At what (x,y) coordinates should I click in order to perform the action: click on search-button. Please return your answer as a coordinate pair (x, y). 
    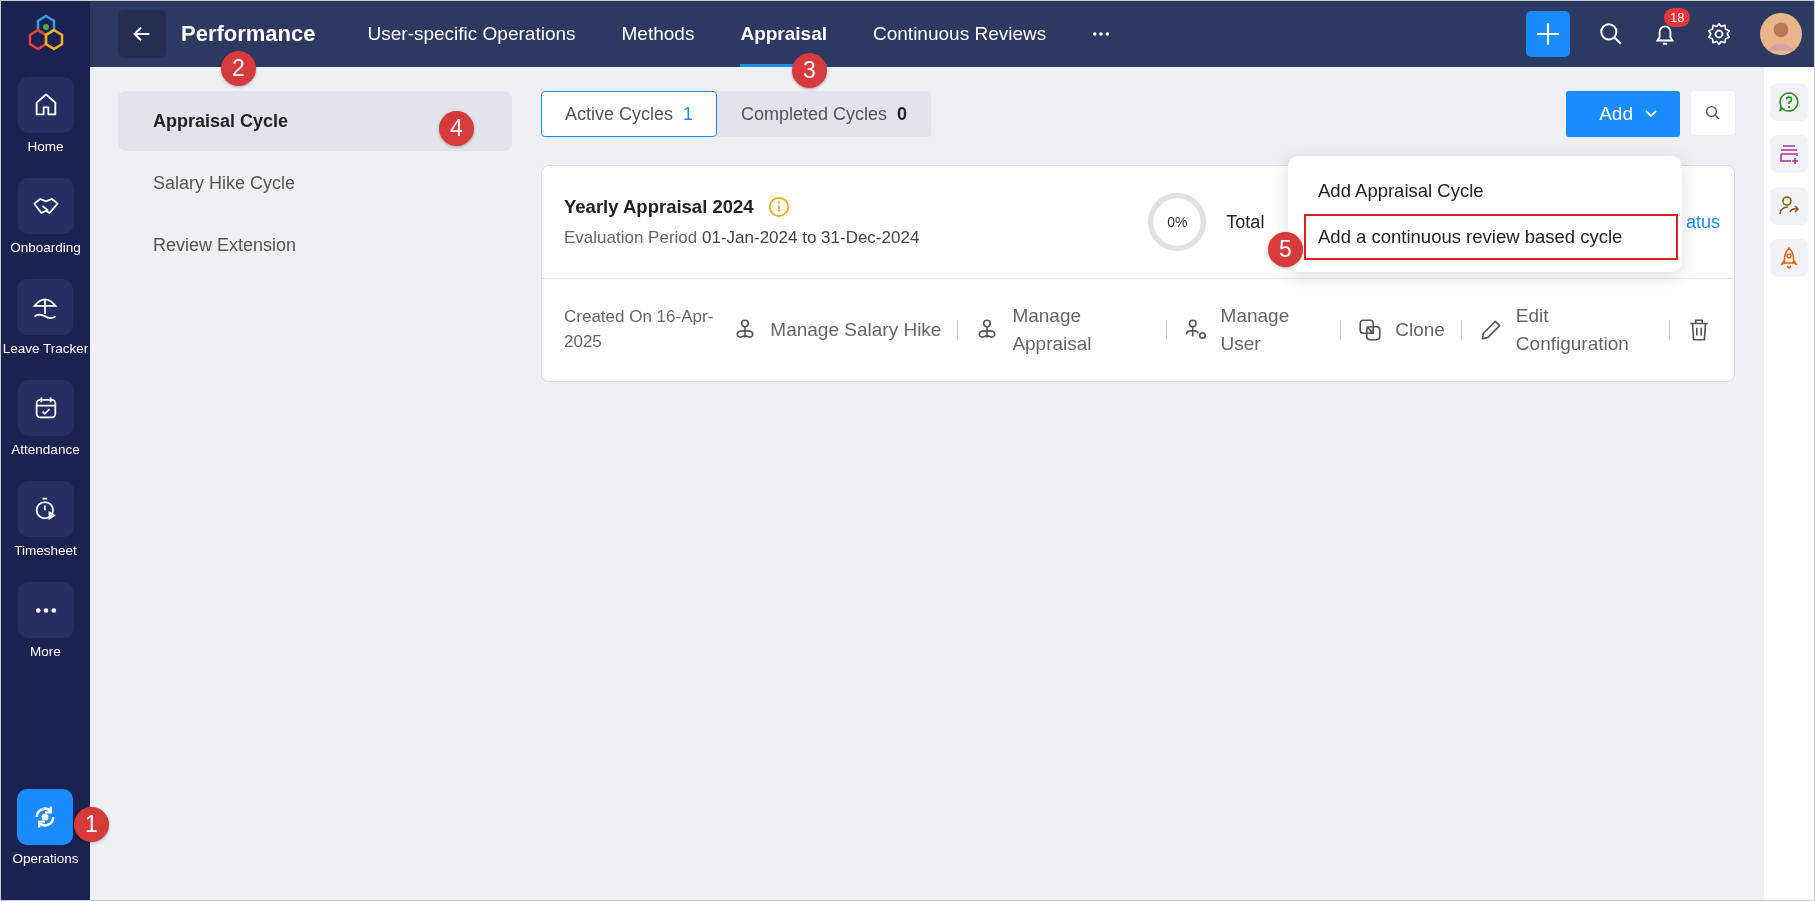
    Looking at the image, I should click on (1713, 113).